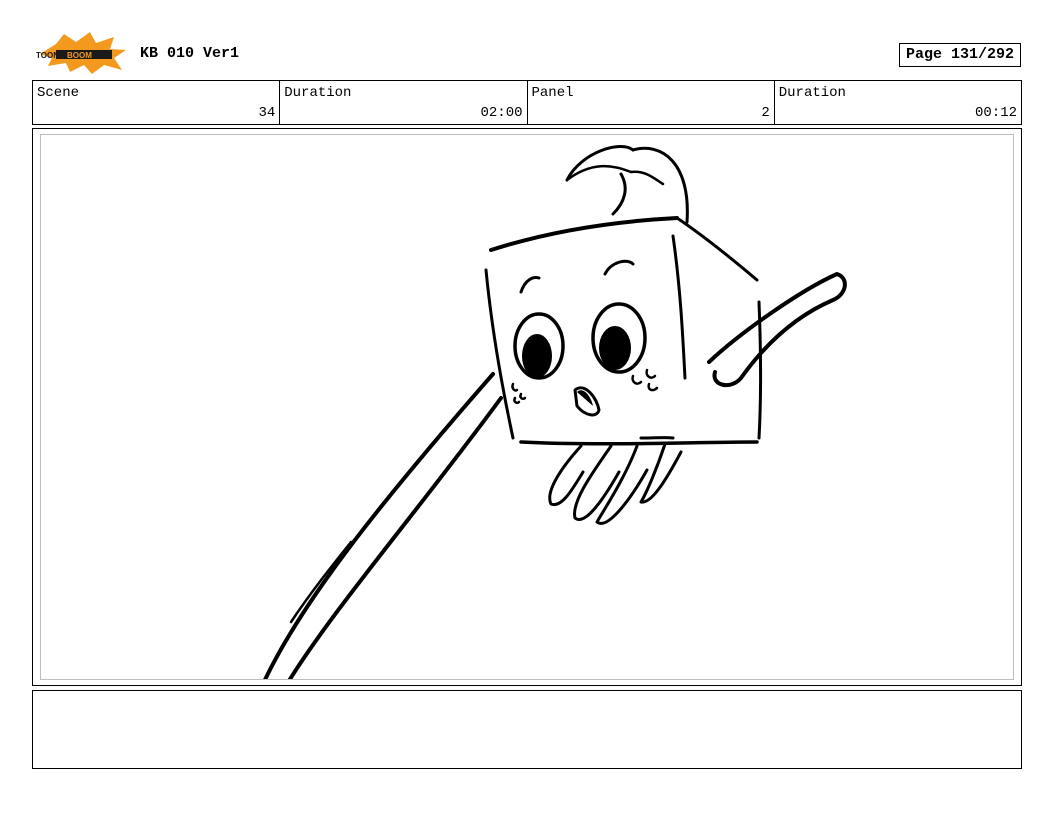 The width and height of the screenshot is (1054, 816). What do you see at coordinates (190, 53) in the screenshot?
I see `project-title: KB 010 Ver1` at bounding box center [190, 53].